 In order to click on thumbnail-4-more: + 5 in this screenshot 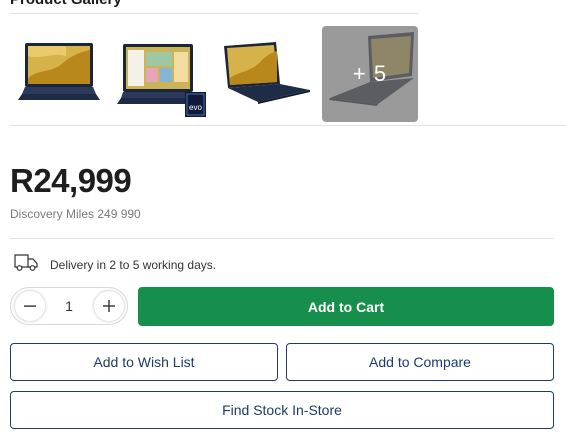, I will do `click(370, 74)`.